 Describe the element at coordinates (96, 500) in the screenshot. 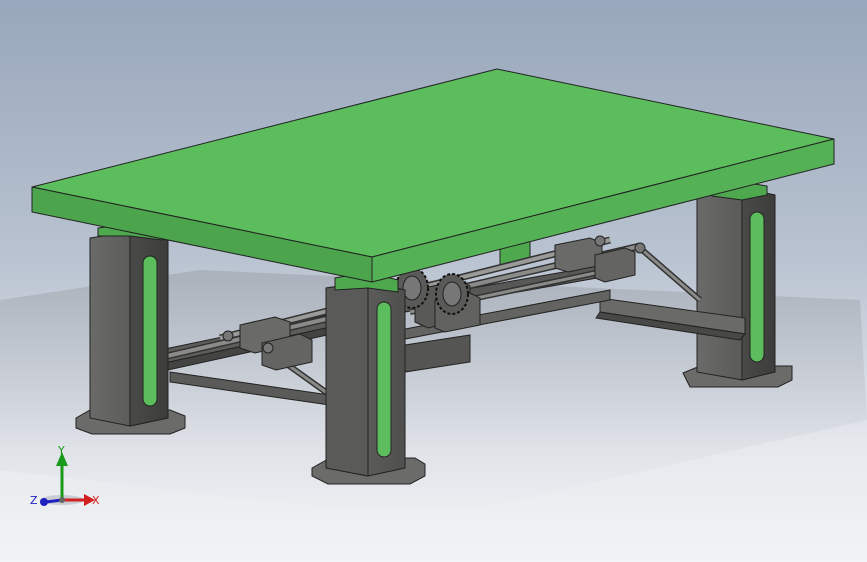

I see `x-axis-label: X` at that location.